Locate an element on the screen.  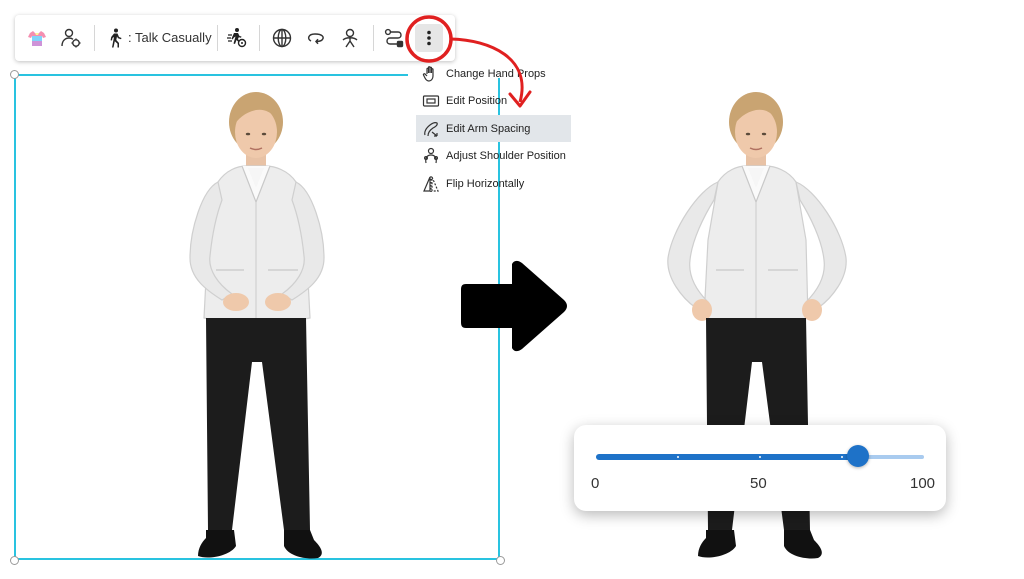
highlight-circle is located at coordinates (429, 39).